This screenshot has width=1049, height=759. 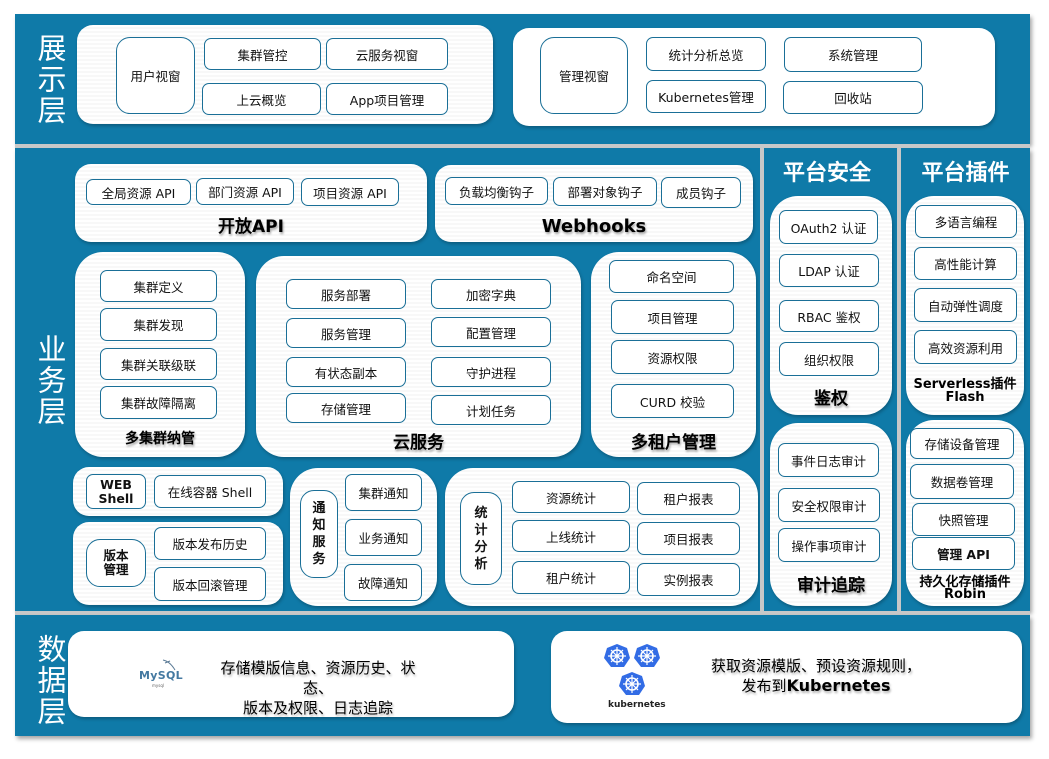 I want to click on event-log-audit-box: 事件日志审计, so click(x=828, y=460).